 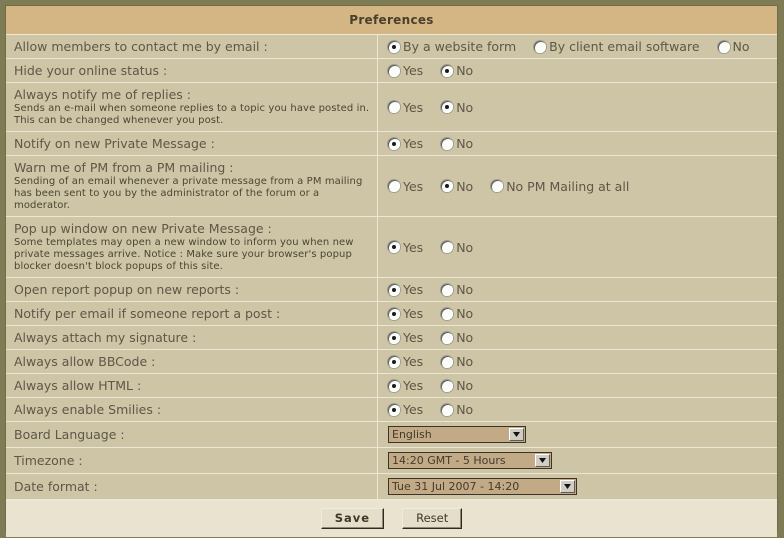 I want to click on preference-label-cell: Notify on new Private Message :, so click(x=192, y=143).